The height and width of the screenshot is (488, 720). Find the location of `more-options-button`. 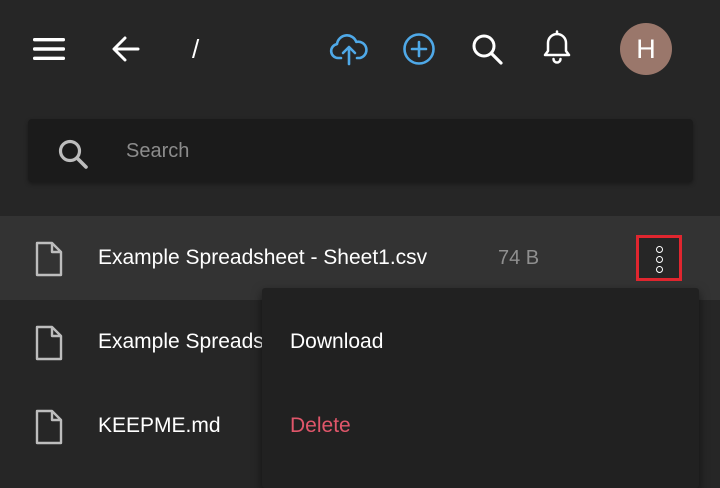

more-options-button is located at coordinates (659, 258).